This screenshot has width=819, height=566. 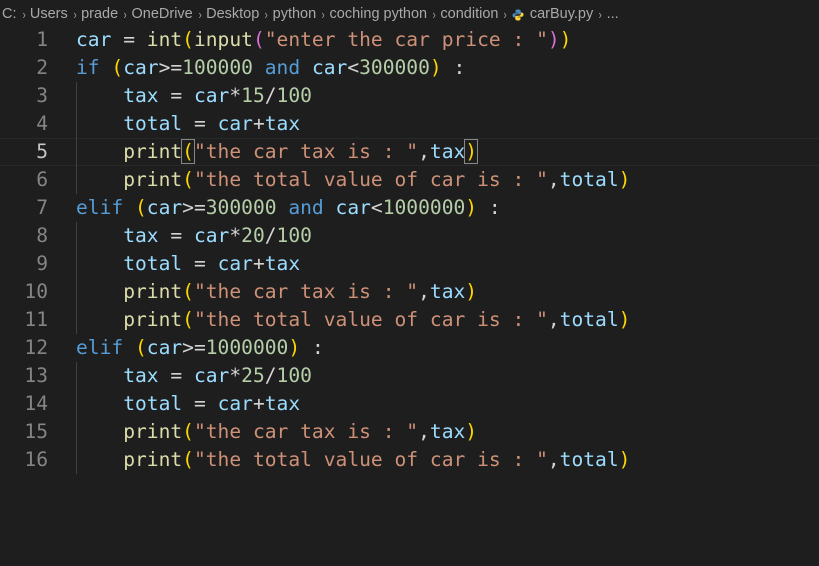 I want to click on code-line: 8 tax = car*20/100, so click(x=409, y=236).